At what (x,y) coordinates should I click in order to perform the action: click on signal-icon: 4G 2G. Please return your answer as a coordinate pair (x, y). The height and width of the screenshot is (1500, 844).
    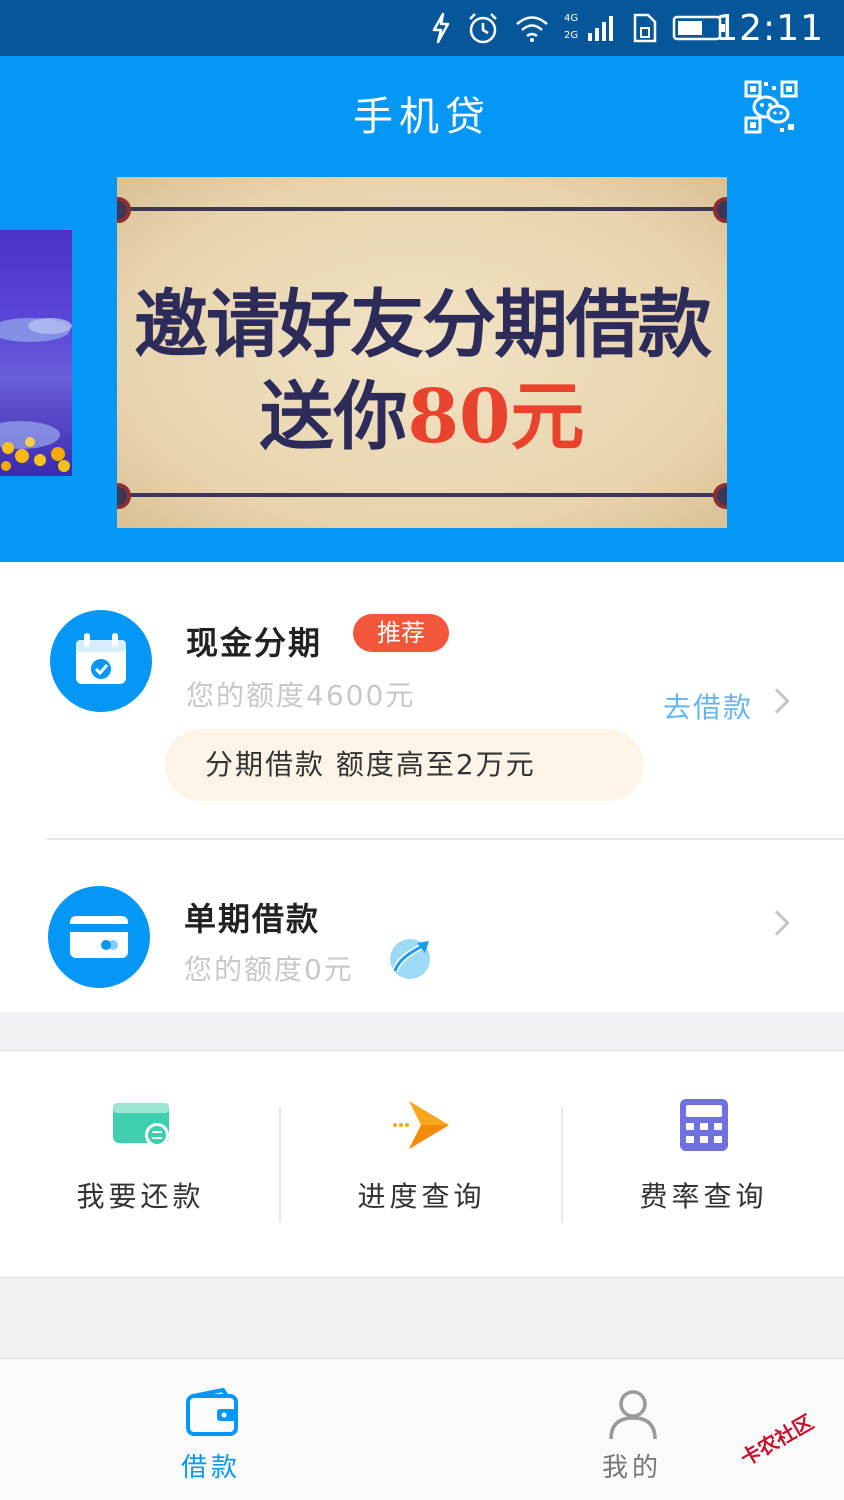
    Looking at the image, I should click on (591, 28).